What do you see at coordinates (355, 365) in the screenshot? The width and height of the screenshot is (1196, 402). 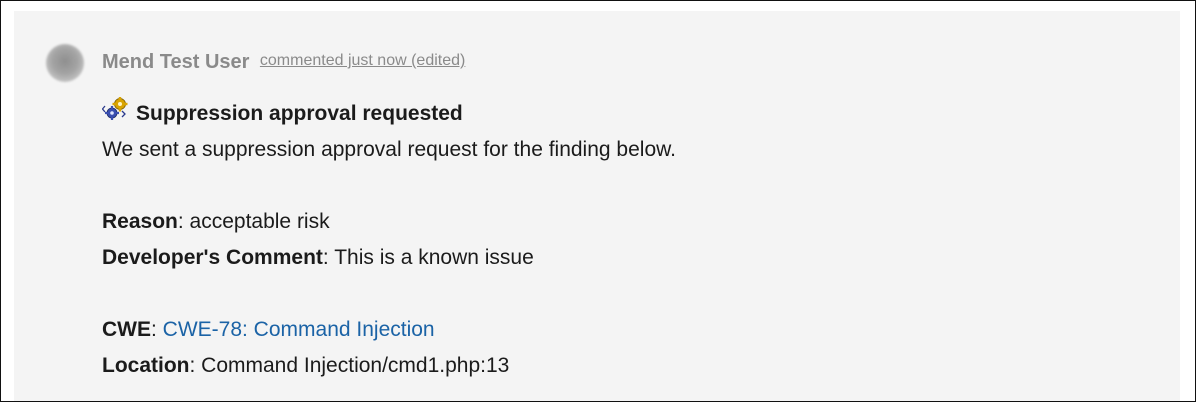 I see `location-value: Command Injection/cmd1.php:13` at bounding box center [355, 365].